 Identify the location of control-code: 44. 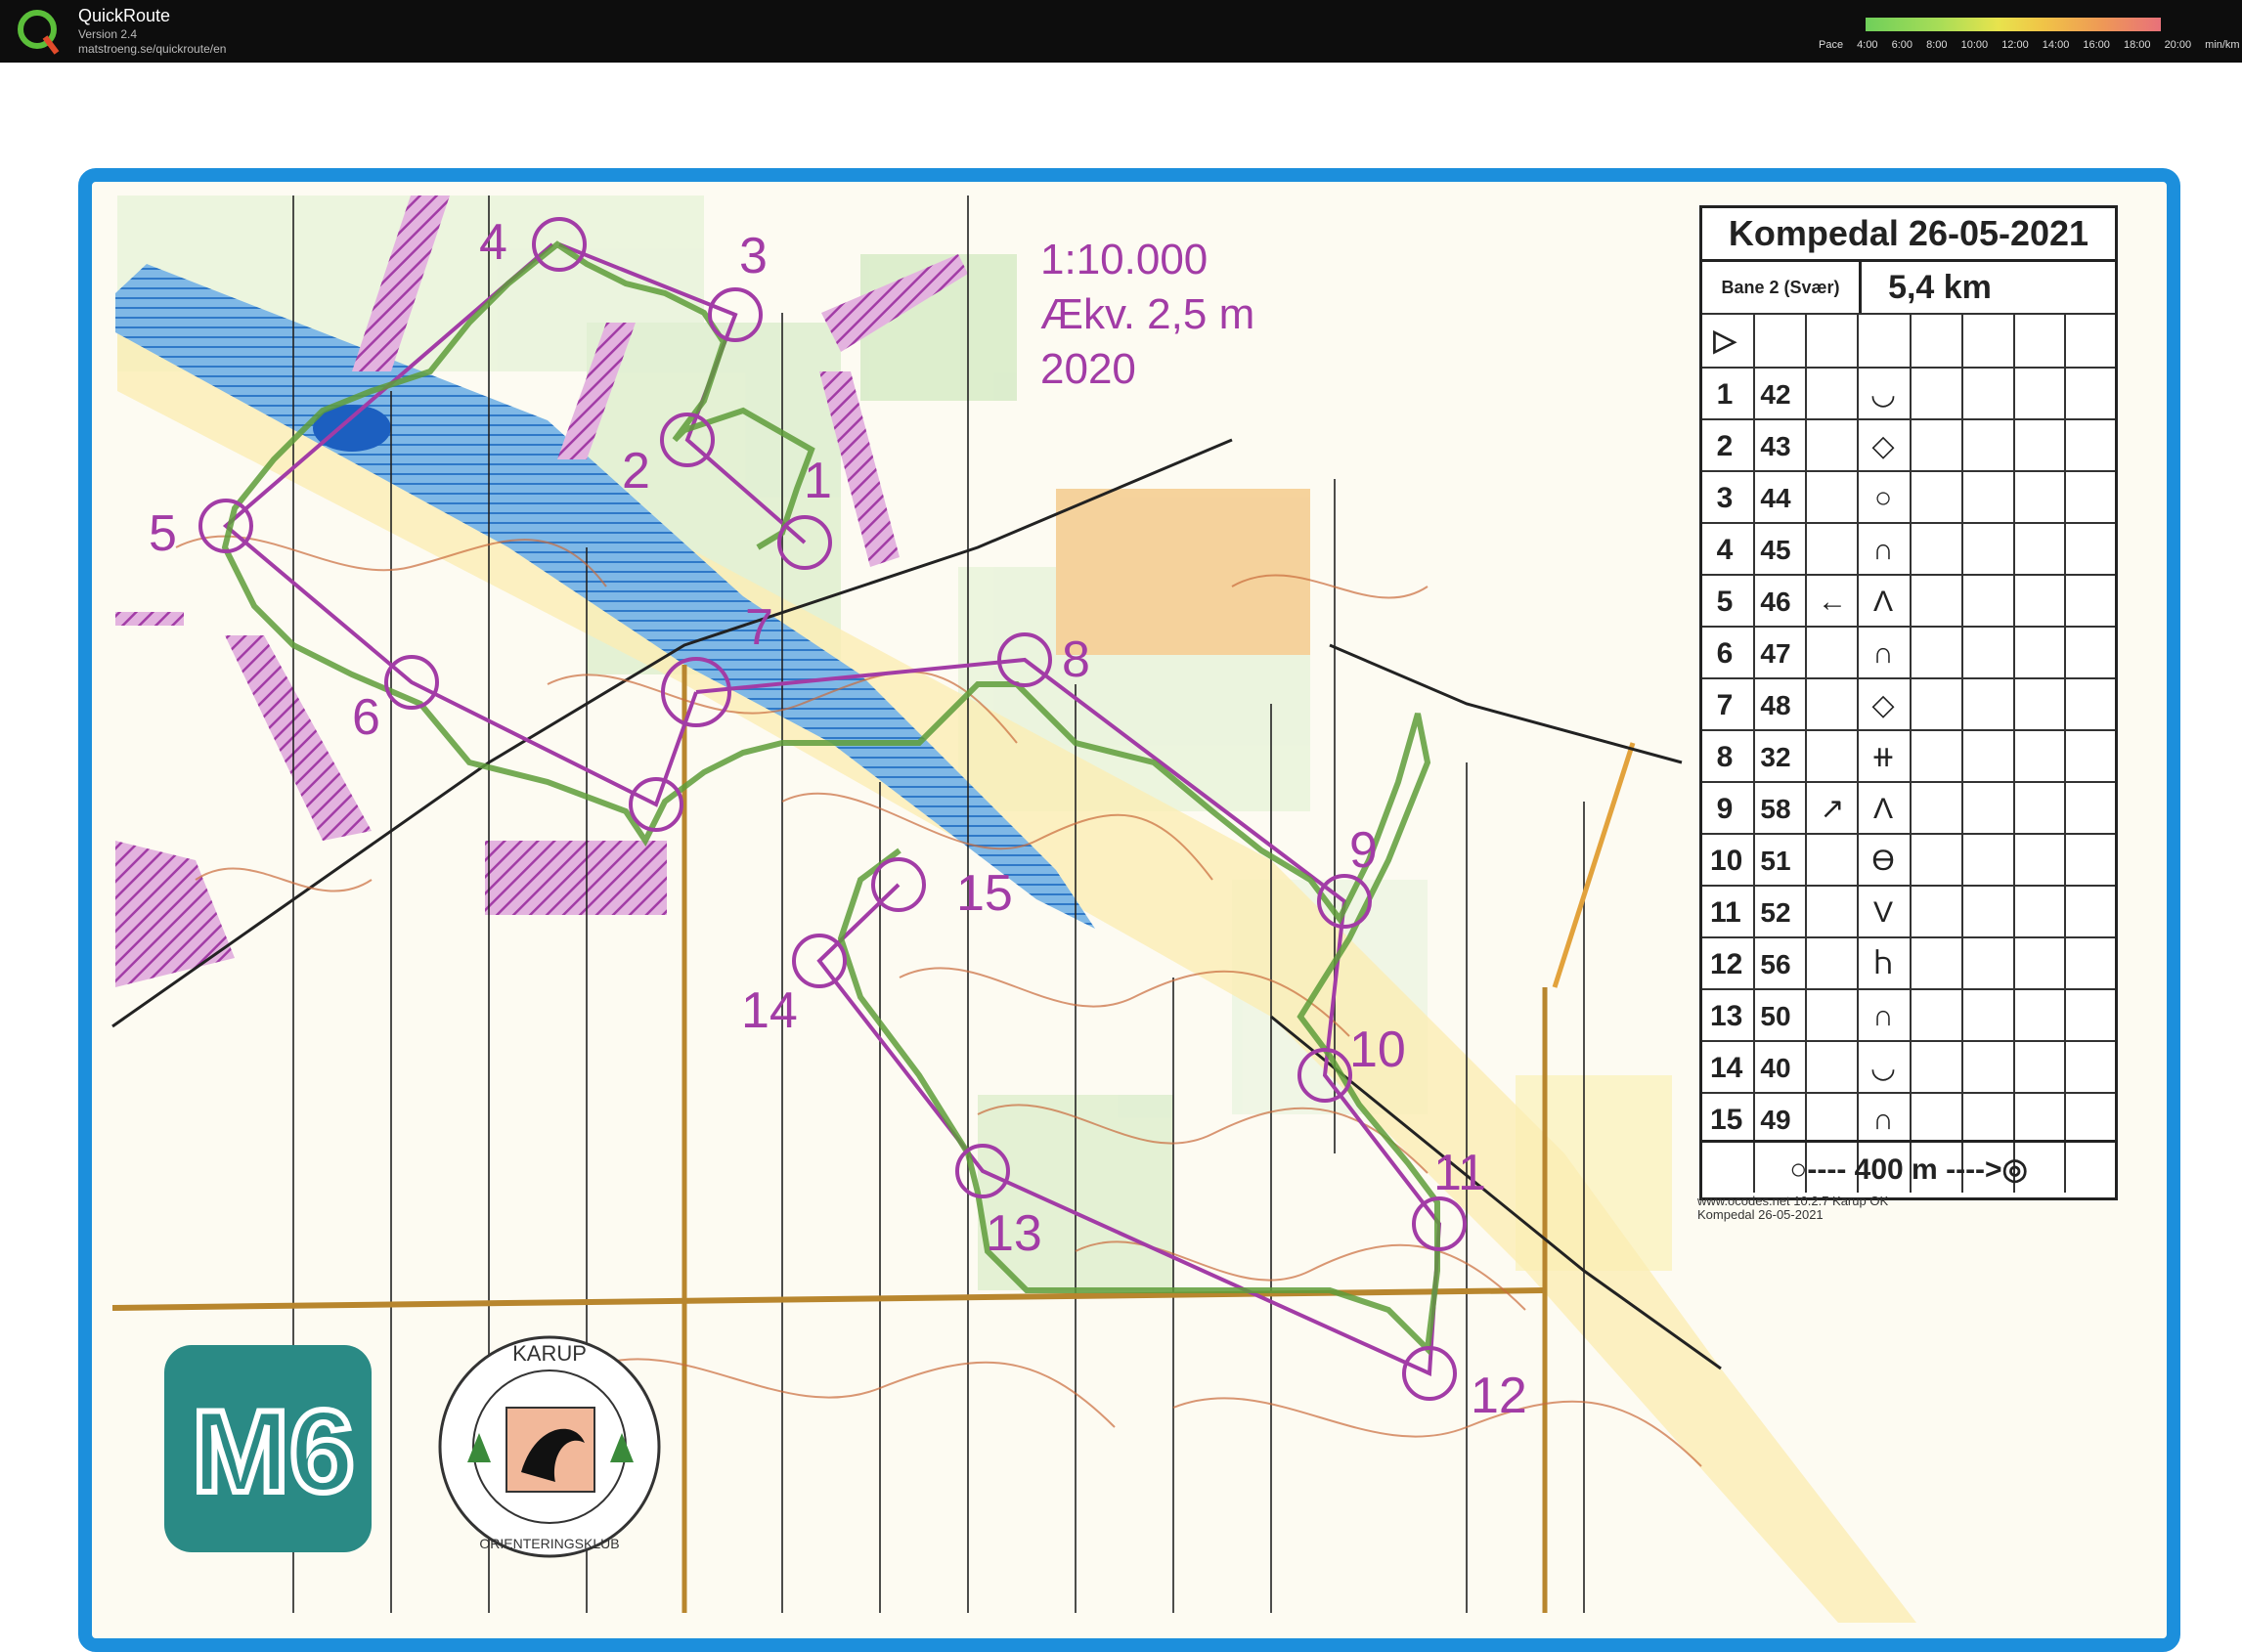
(1775, 498).